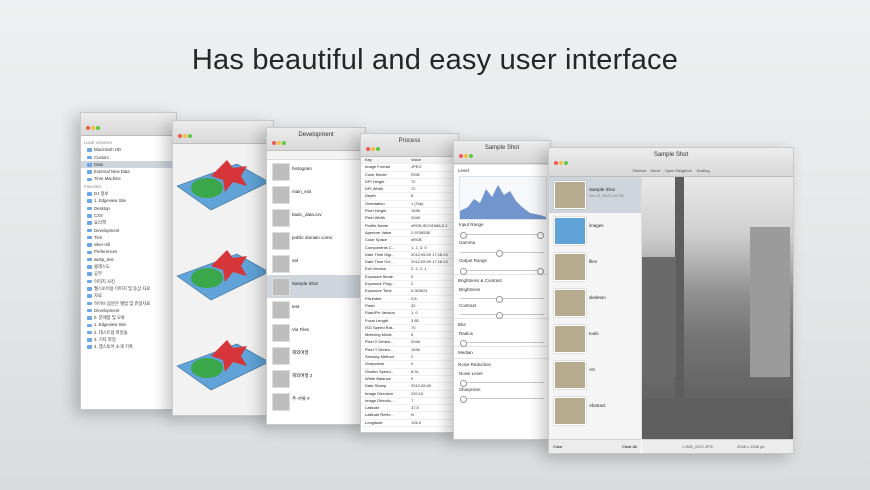 The height and width of the screenshot is (490, 870). What do you see at coordinates (316, 217) in the screenshot?
I see `list-item: basic_data.csv` at bounding box center [316, 217].